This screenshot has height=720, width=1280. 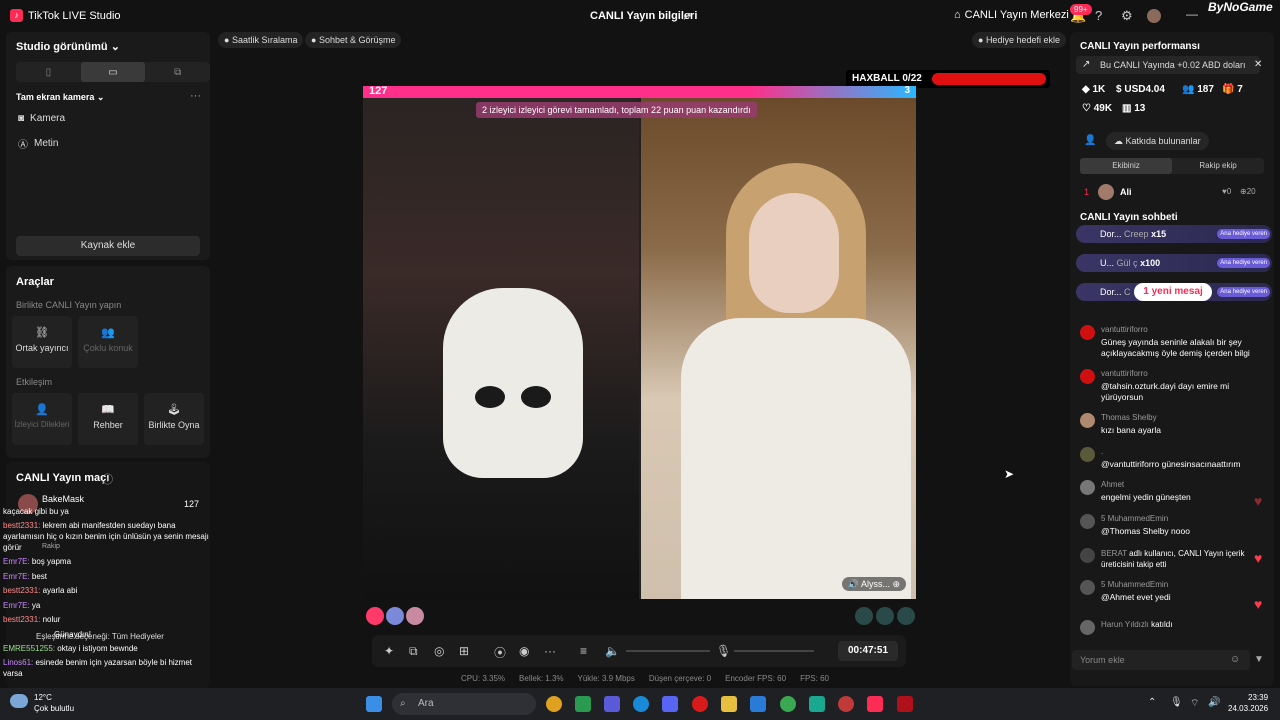 I want to click on match-title: CANLI Yayın maçı, so click(x=63, y=478).